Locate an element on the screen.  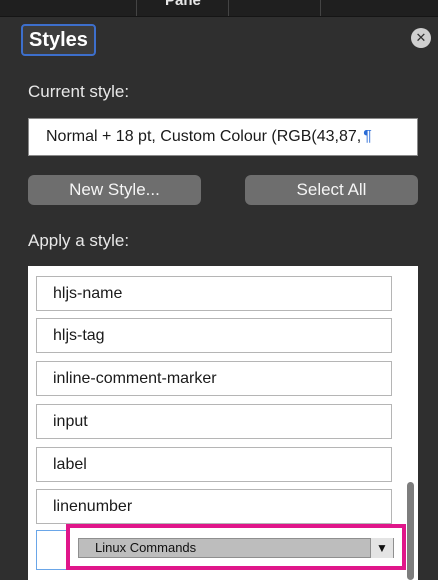
style-list-scrollbar is located at coordinates (411, 423).